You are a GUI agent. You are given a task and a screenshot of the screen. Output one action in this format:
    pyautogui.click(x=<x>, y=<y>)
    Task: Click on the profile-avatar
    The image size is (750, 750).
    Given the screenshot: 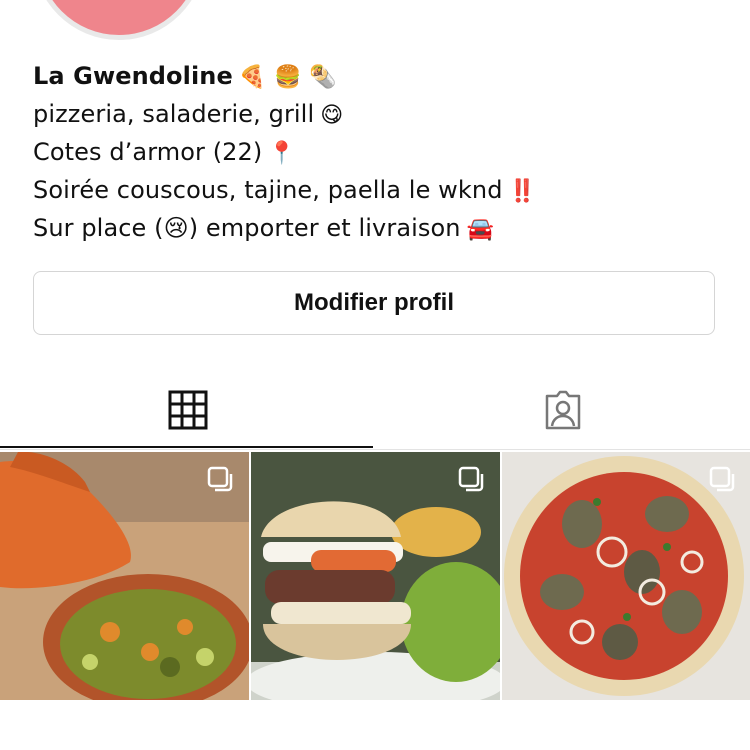 What is the action you would take?
    pyautogui.click(x=119, y=20)
    